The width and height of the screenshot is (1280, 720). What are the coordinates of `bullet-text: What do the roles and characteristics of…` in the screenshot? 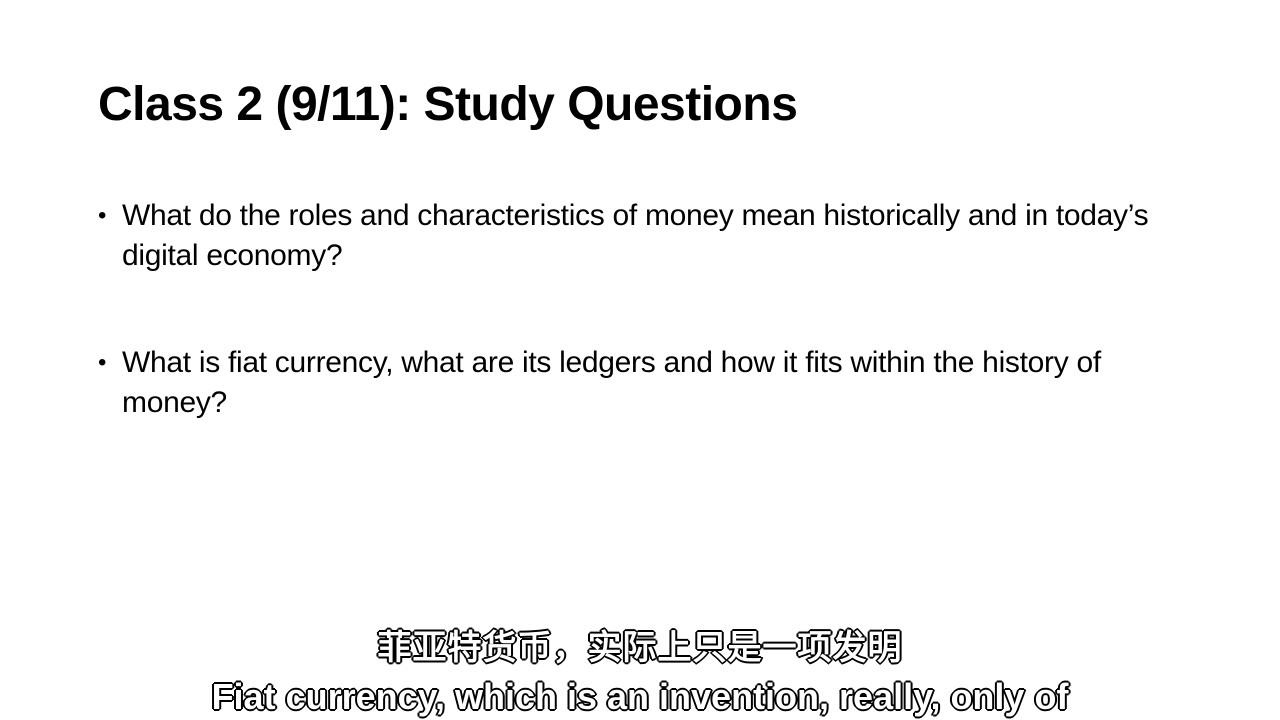 It's located at (635, 235).